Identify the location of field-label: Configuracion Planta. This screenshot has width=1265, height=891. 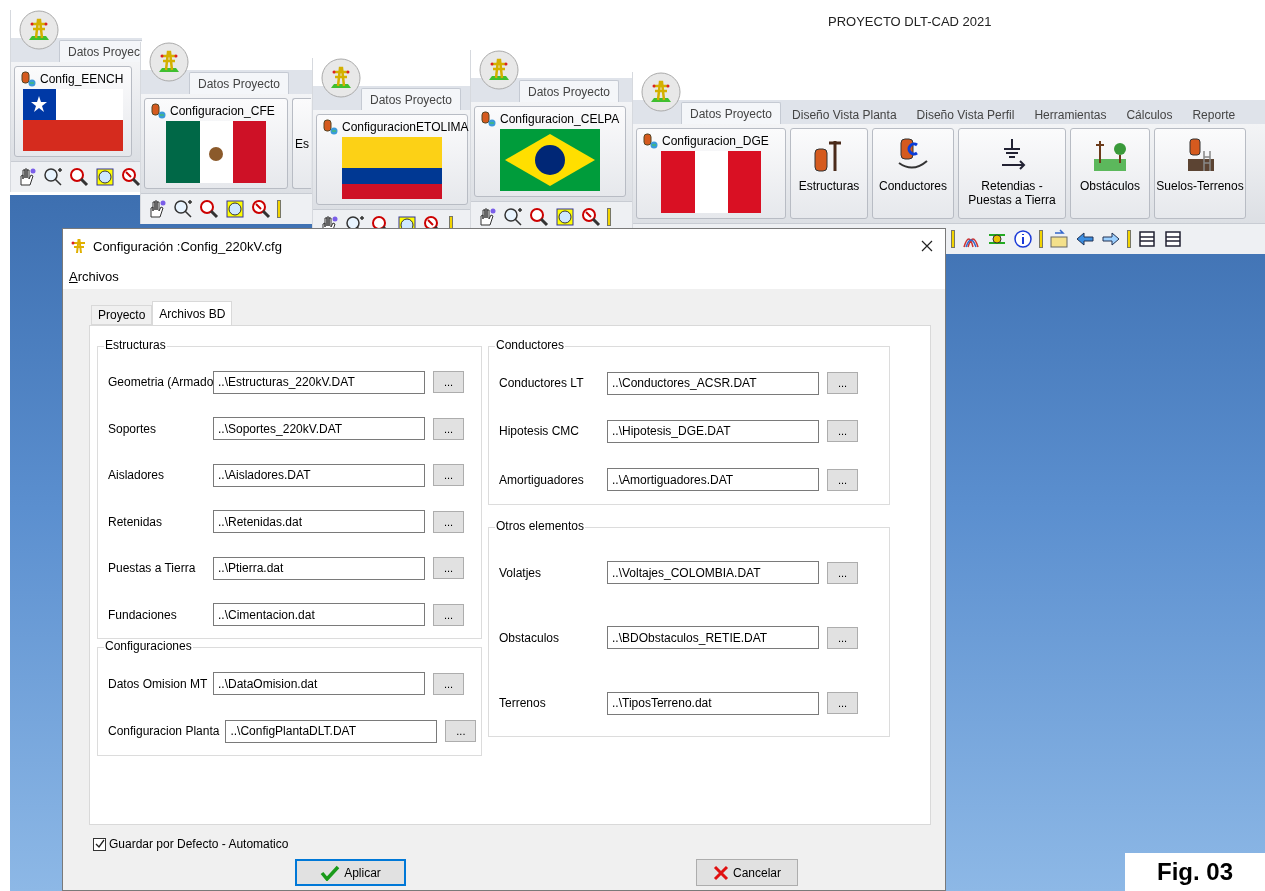
(164, 731).